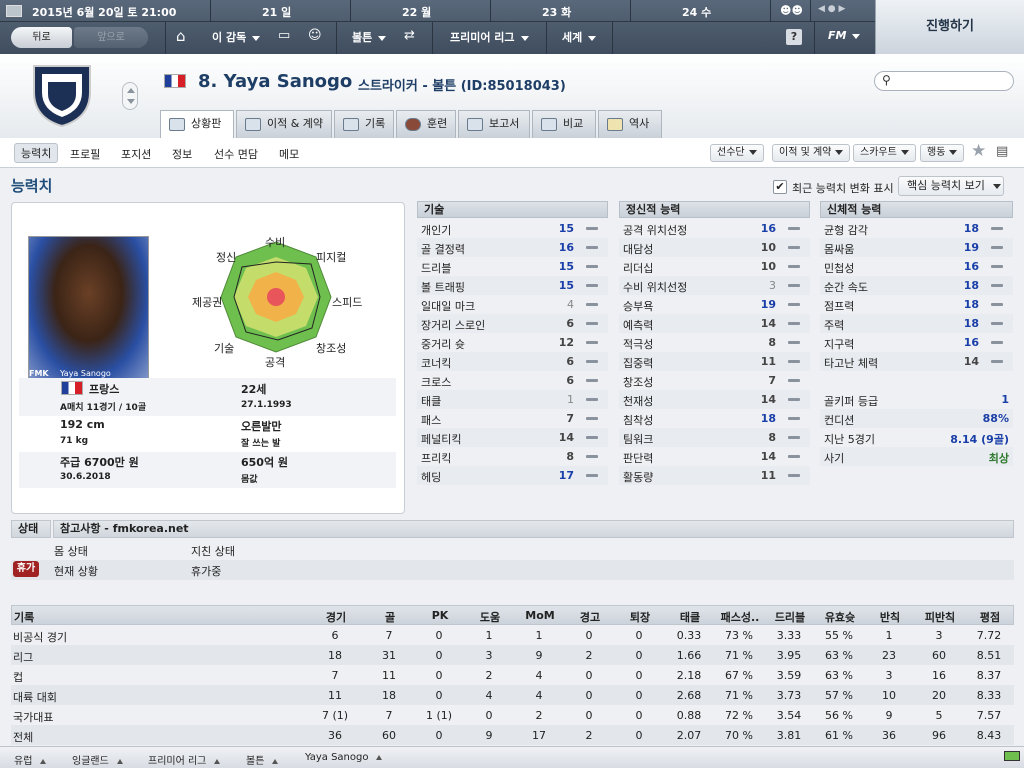  Describe the element at coordinates (989, 655) in the screenshot. I see `stats-cell: 8.51` at that location.